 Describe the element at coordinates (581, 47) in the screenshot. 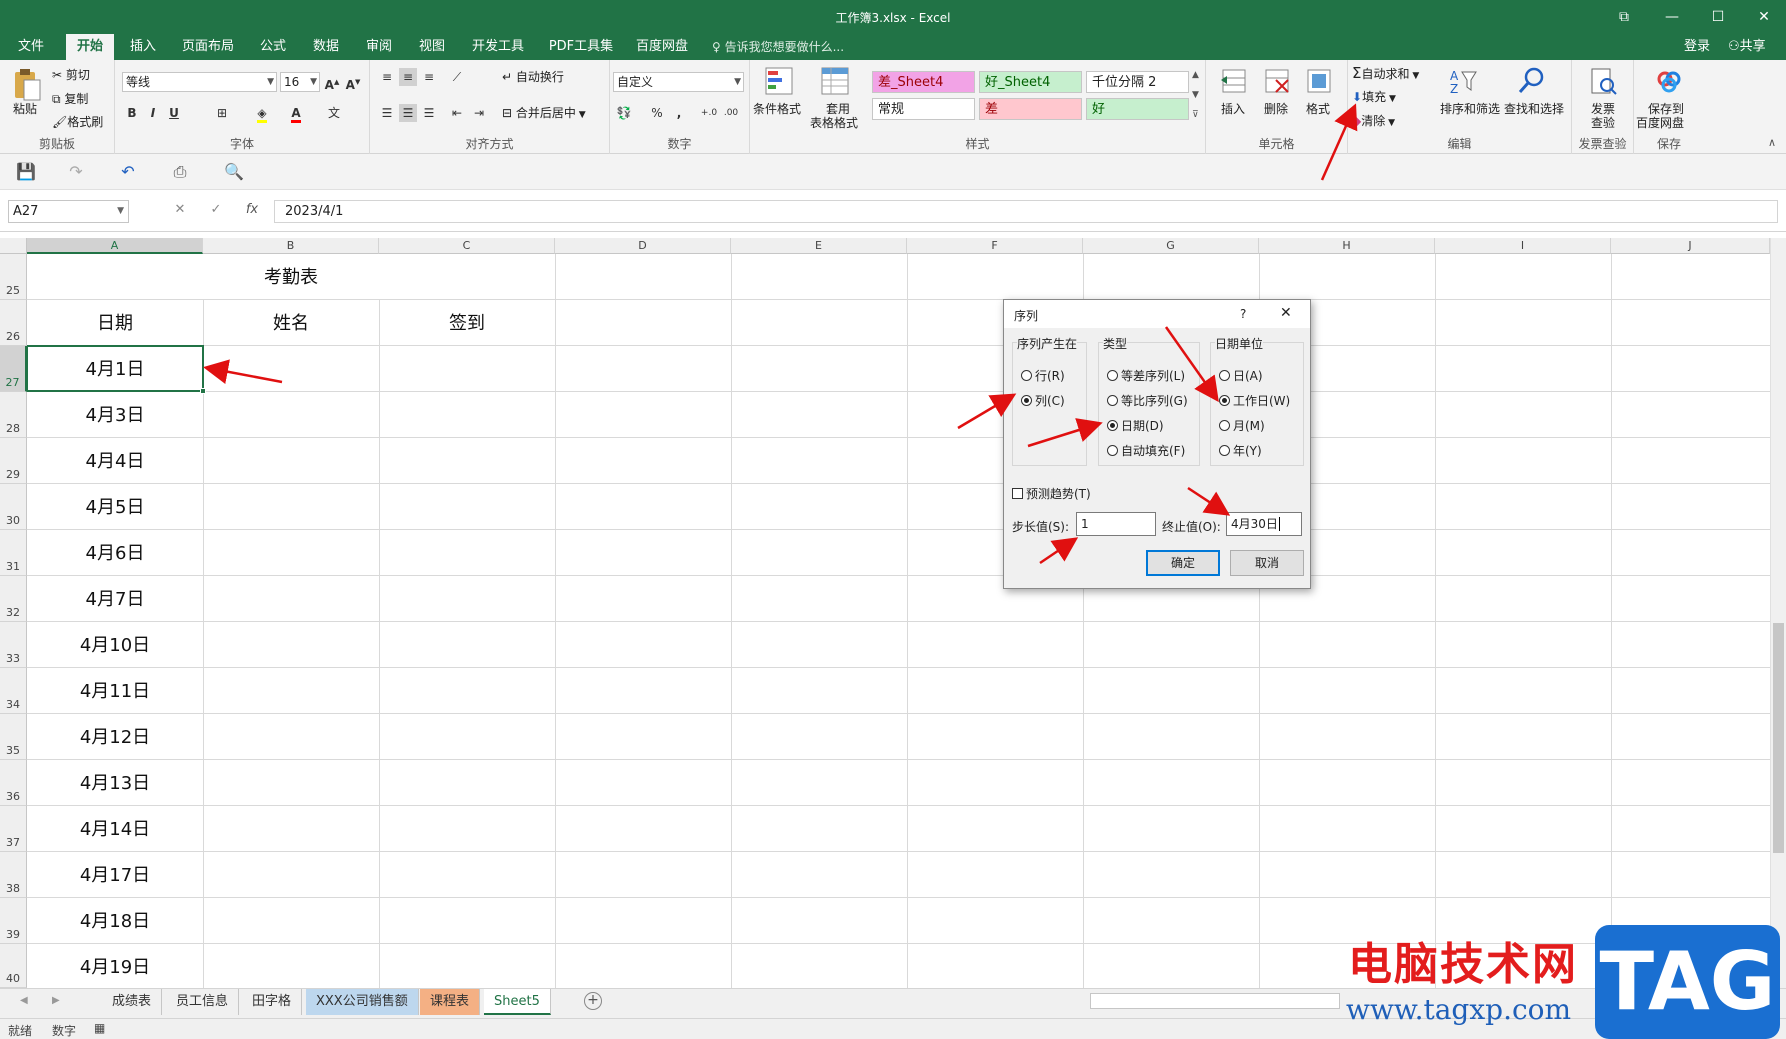

I see `tab-pdf-tools: PDF工具集` at that location.